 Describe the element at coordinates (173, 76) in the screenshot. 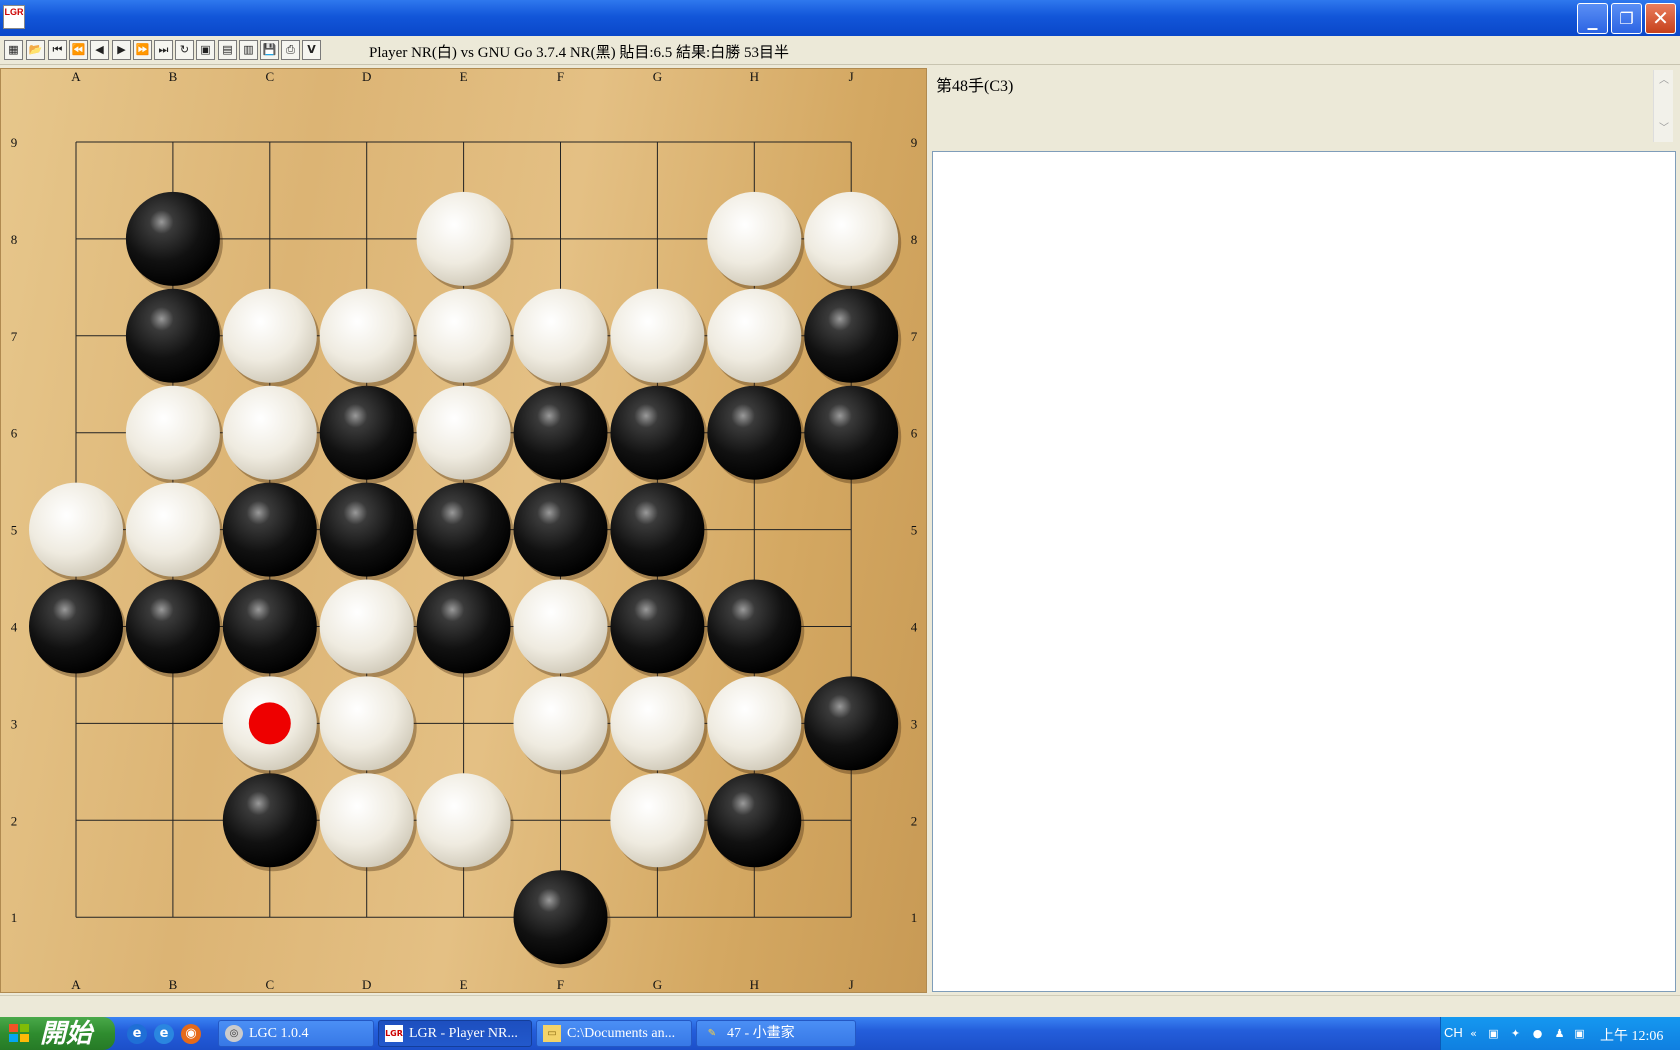

I see `column-label-top: B` at that location.